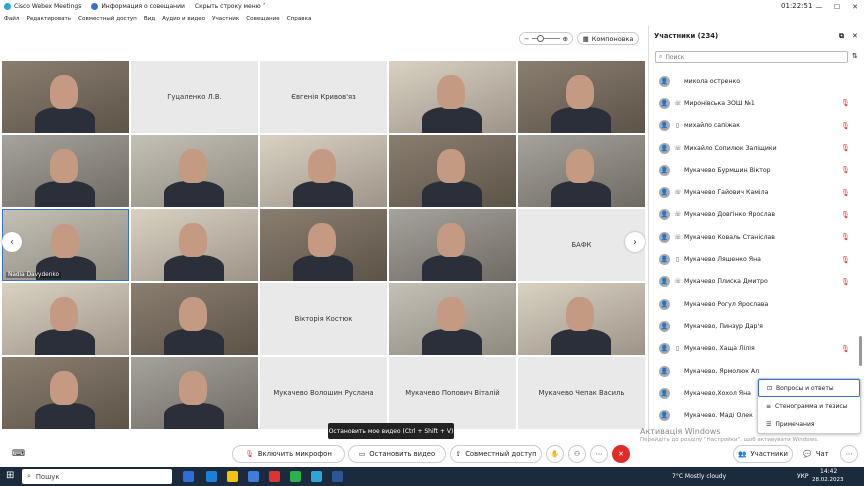 Image resolution: width=864 pixels, height=486 pixels. I want to click on participant-row: 👤 ☏ Мукачево Довгінко Ярослав 🎙, so click(754, 215).